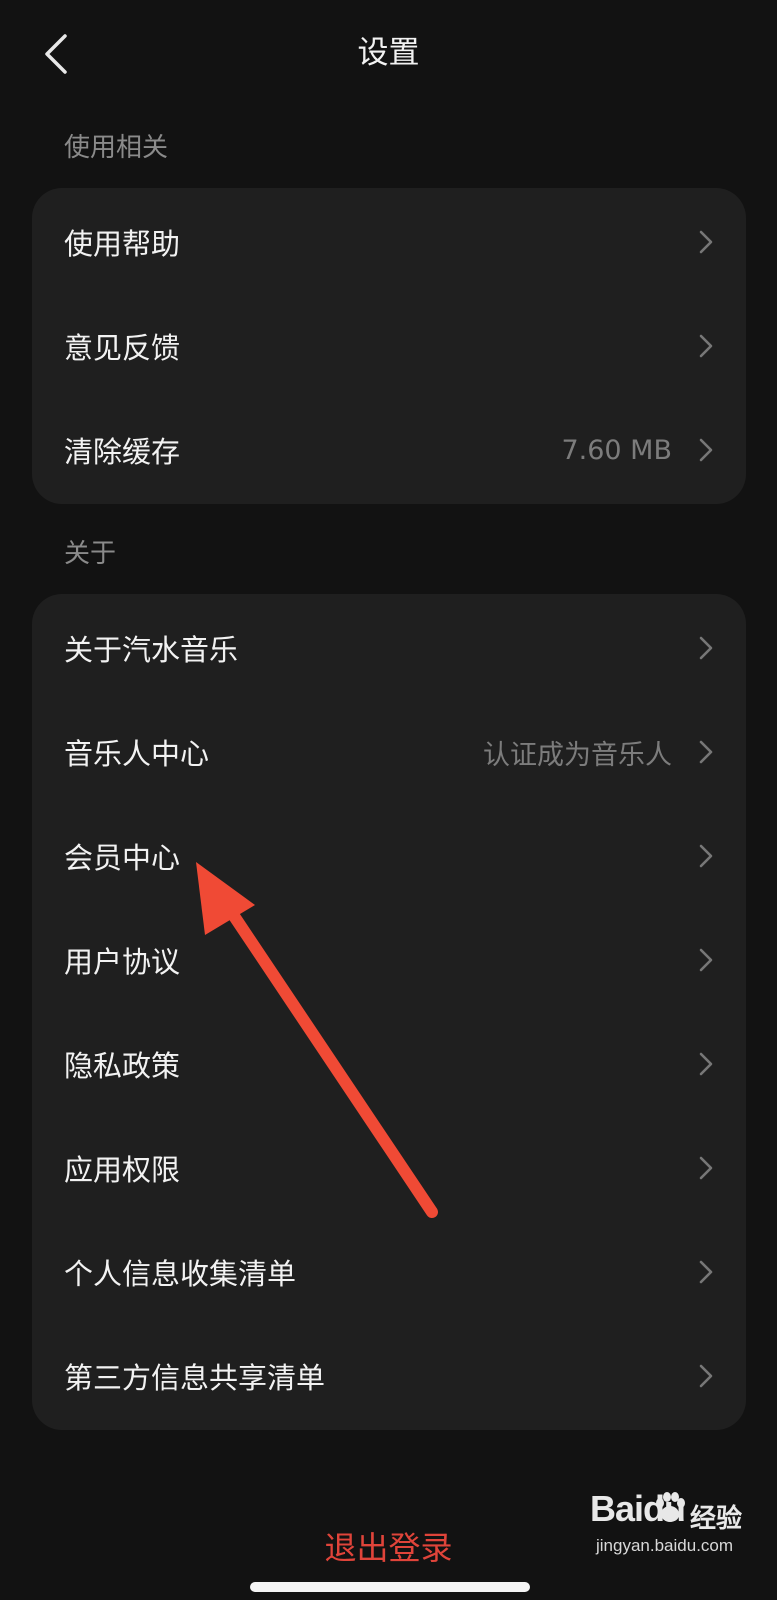  What do you see at coordinates (389, 960) in the screenshot?
I see `settings-item-user-agreement: 用户协议` at bounding box center [389, 960].